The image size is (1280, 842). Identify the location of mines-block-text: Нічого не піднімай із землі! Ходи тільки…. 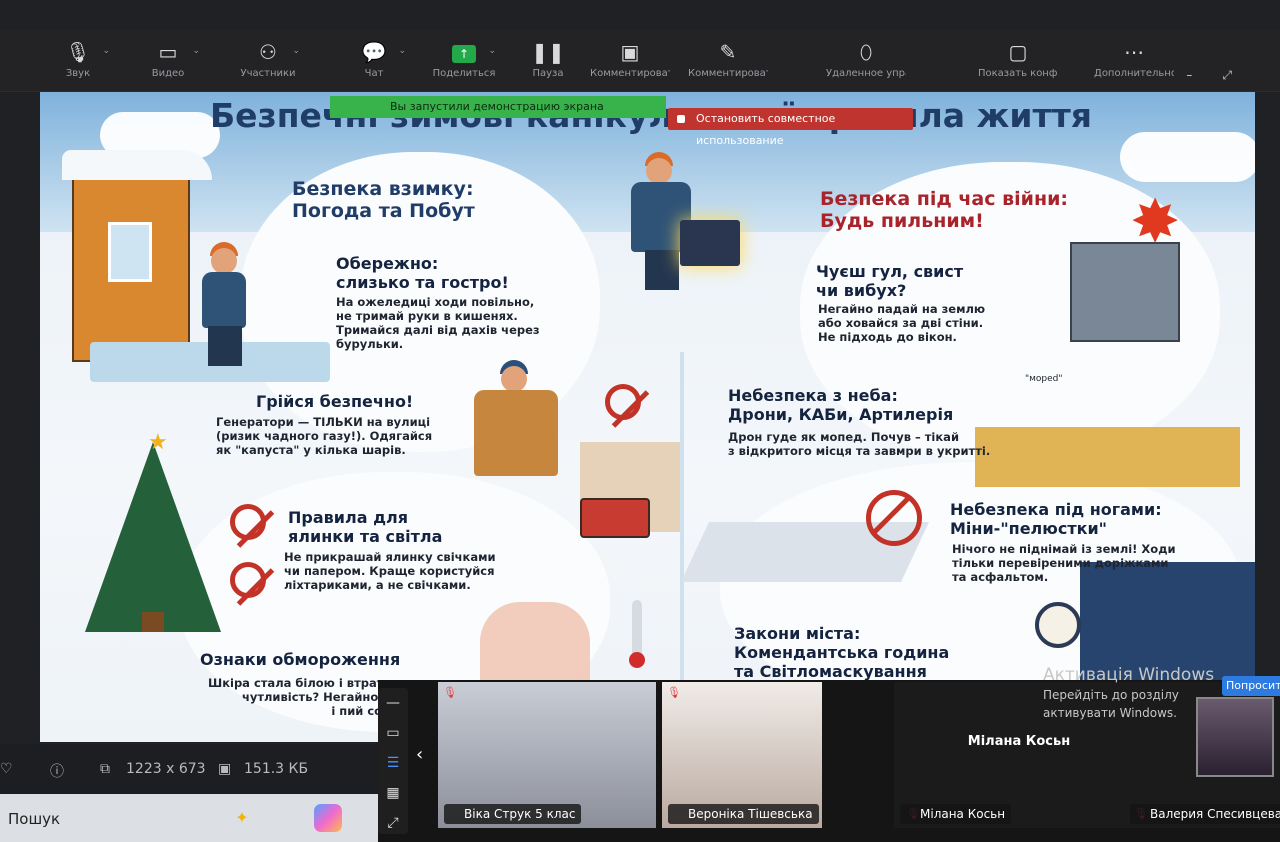
(1064, 563).